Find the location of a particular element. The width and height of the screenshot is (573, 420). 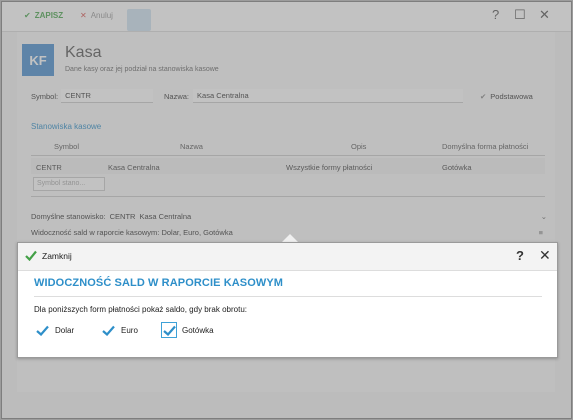

close-button: Zamknij is located at coordinates (48, 255).